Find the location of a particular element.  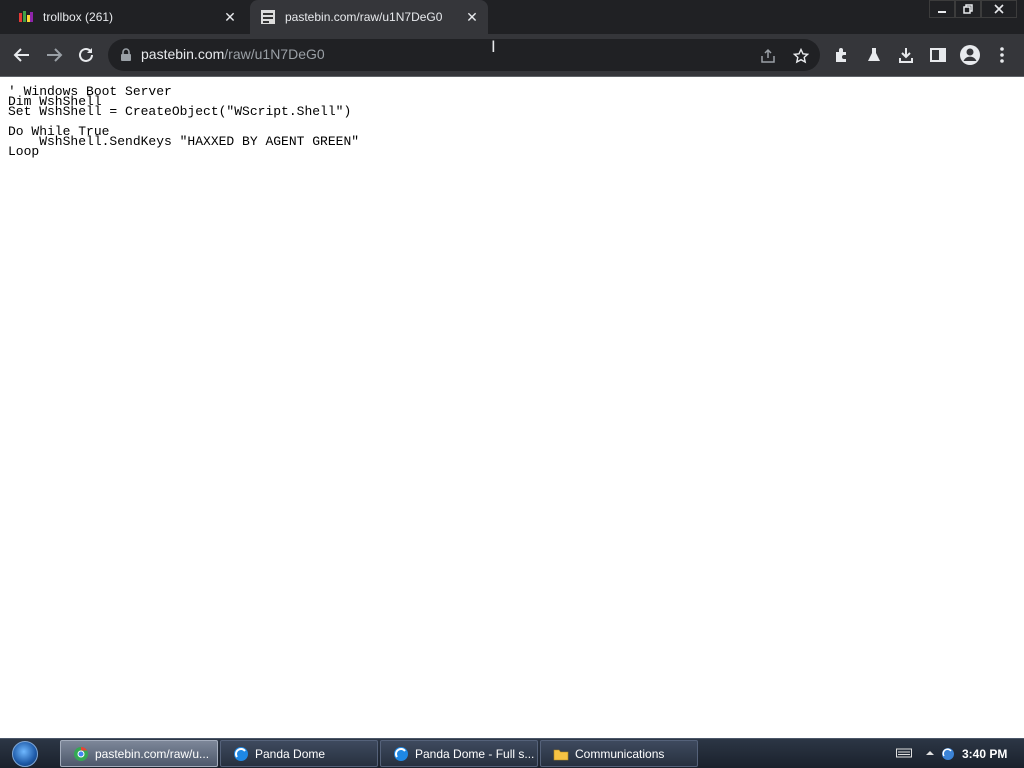

close-window-button is located at coordinates (999, 9).